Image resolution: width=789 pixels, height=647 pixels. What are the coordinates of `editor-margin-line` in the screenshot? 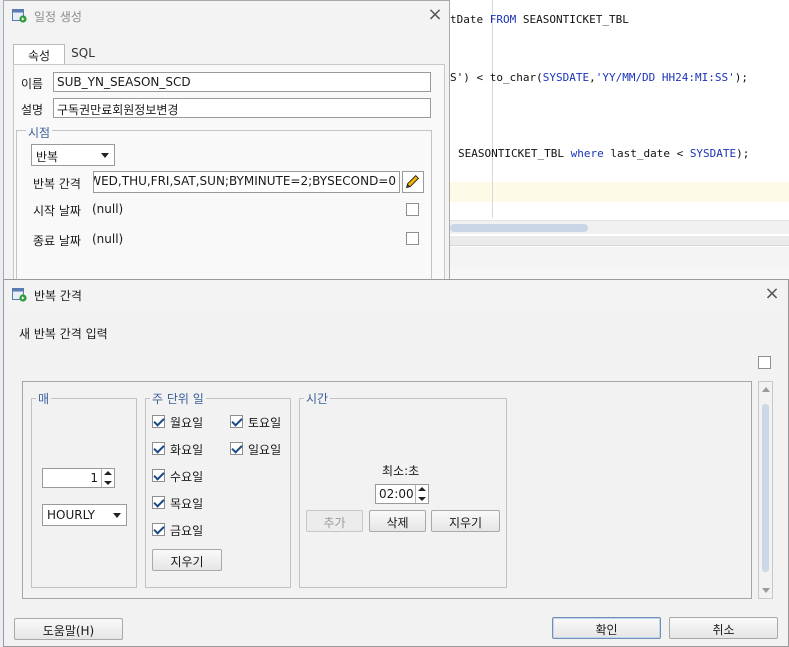 It's located at (492, 109).